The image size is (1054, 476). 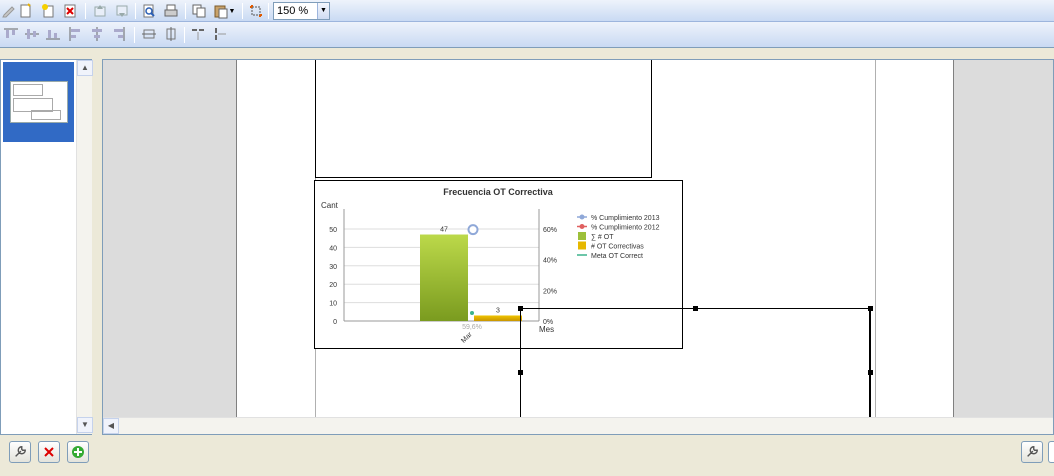 What do you see at coordinates (333, 285) in the screenshot?
I see `y-tick-label: 20` at bounding box center [333, 285].